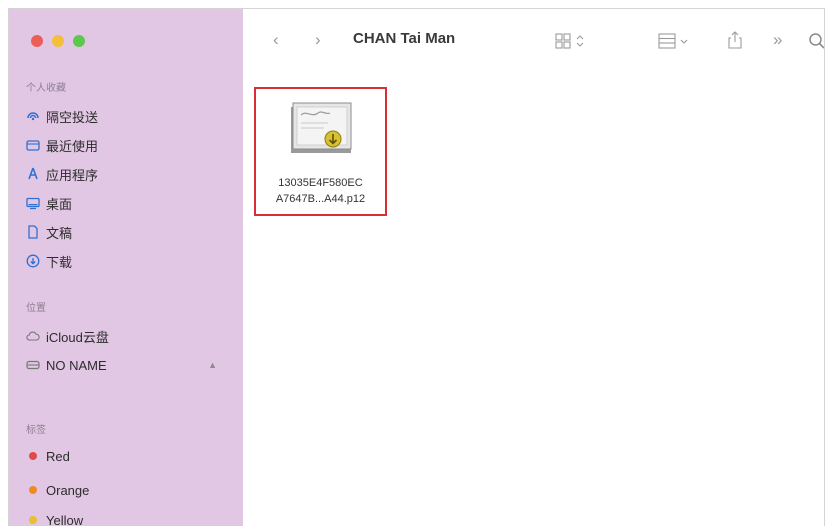  What do you see at coordinates (128, 174) in the screenshot?
I see `sidebar-item-applications: 应用程序` at bounding box center [128, 174].